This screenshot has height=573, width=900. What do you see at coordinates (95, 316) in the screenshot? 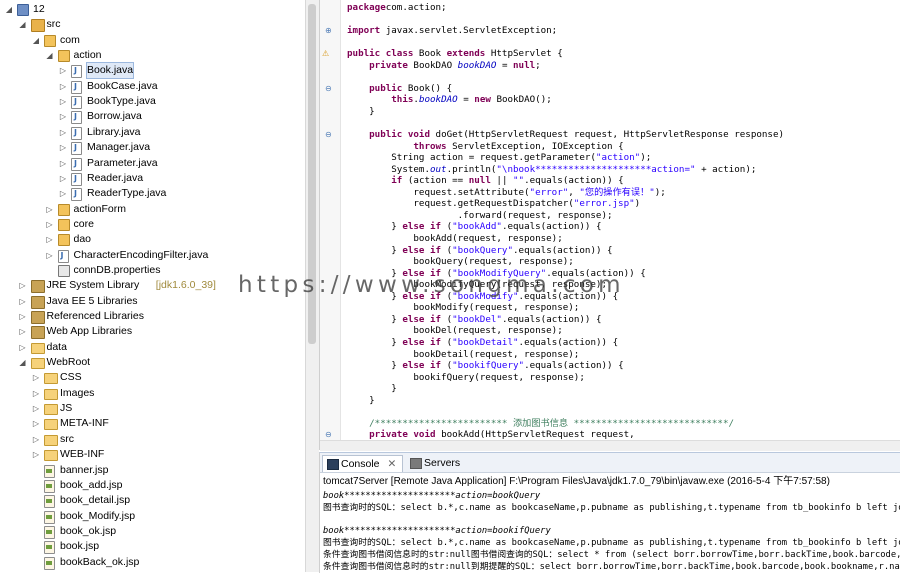
I see `tree-item-label: Referenced Libraries` at bounding box center [95, 316].